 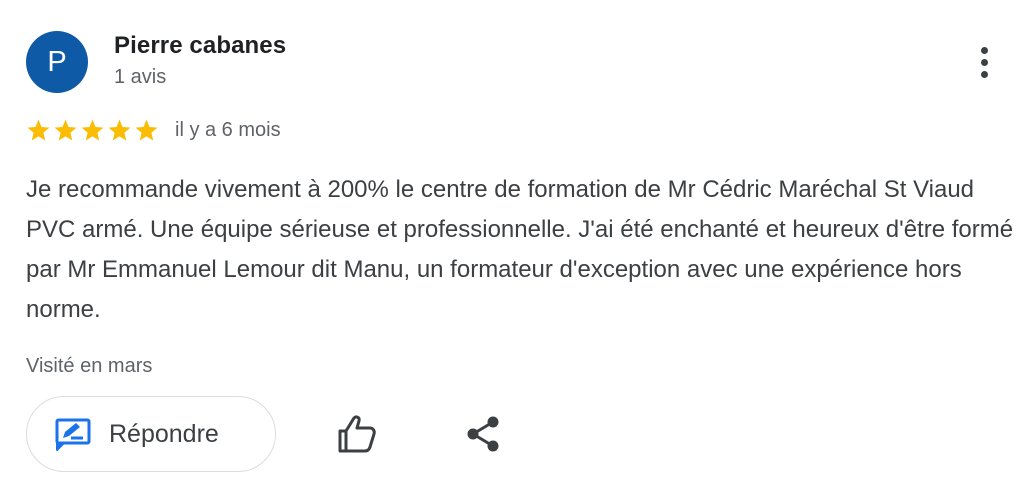 I want to click on more-options-button, so click(x=984, y=62).